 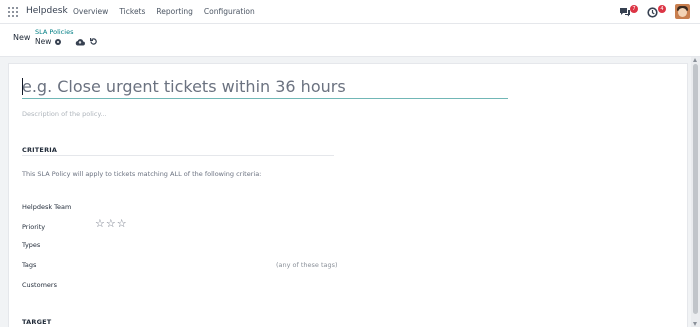 What do you see at coordinates (66, 32) in the screenshot?
I see `breadcrumb-sla-policies: SLA Policies` at bounding box center [66, 32].